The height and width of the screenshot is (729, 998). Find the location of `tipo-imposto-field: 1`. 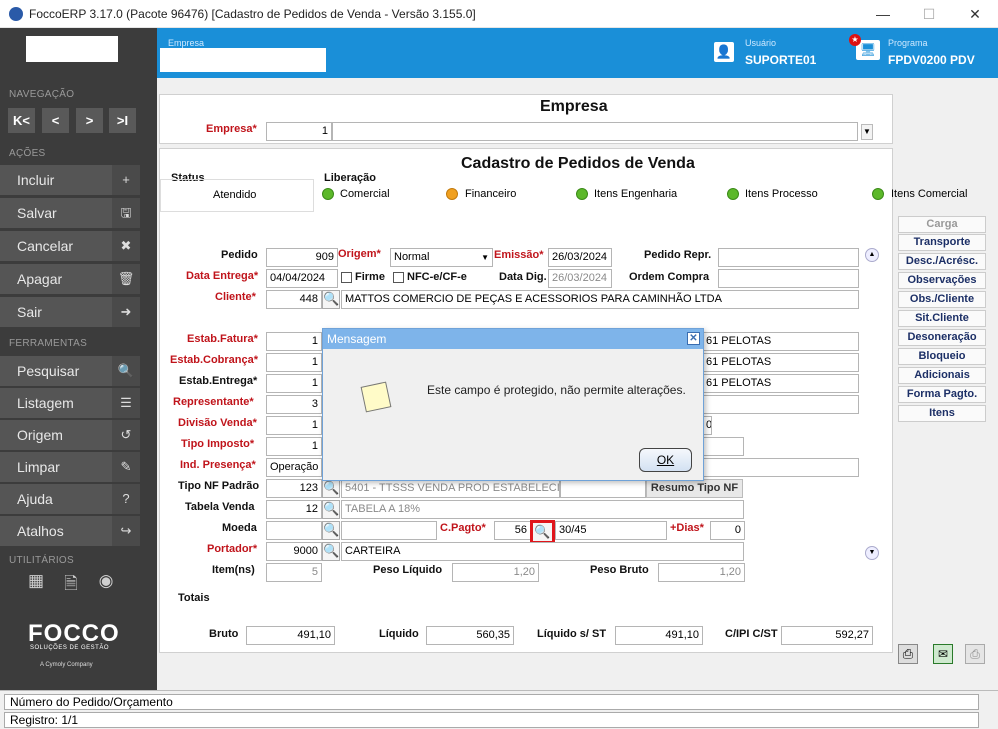

tipo-imposto-field: 1 is located at coordinates (294, 446).